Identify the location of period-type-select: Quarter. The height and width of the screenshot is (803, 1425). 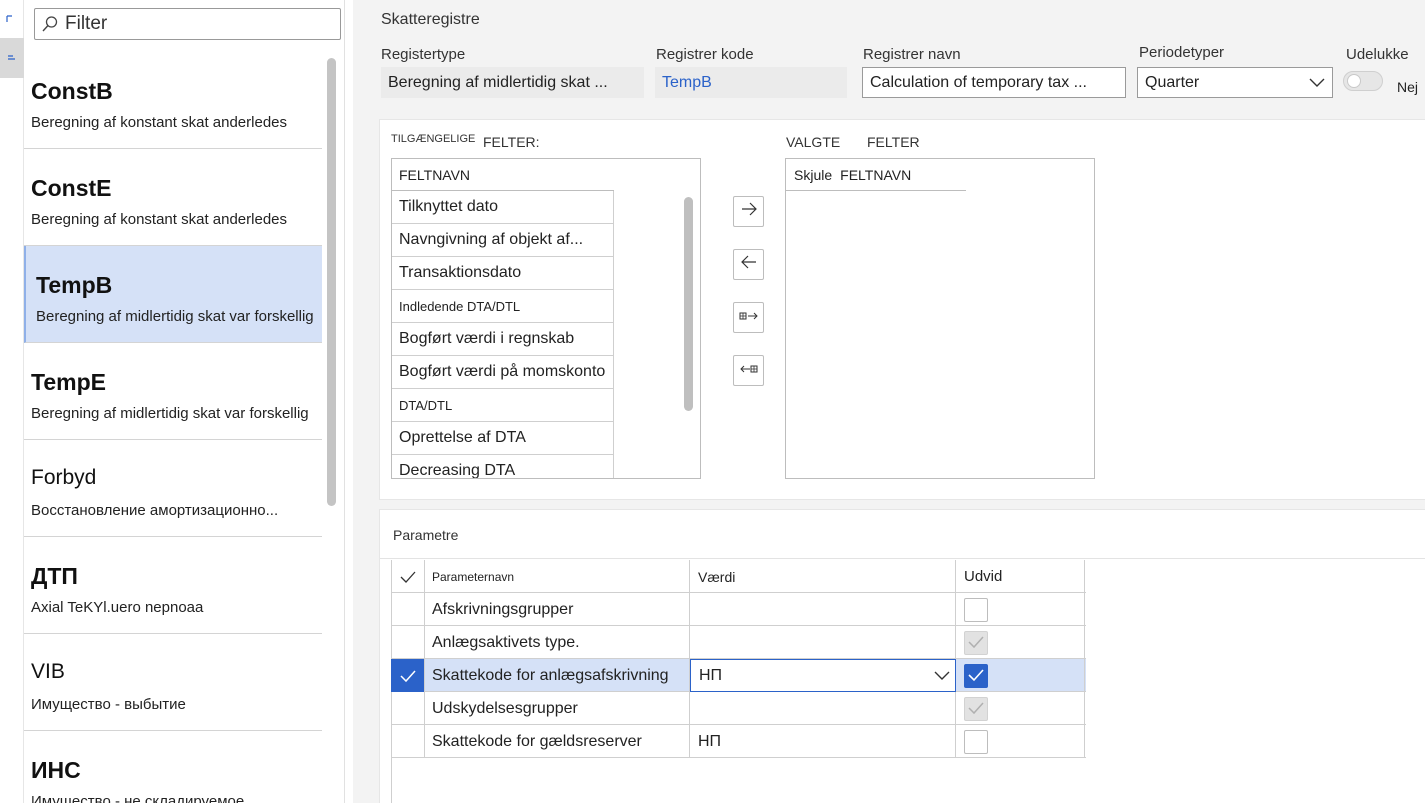
(1235, 82).